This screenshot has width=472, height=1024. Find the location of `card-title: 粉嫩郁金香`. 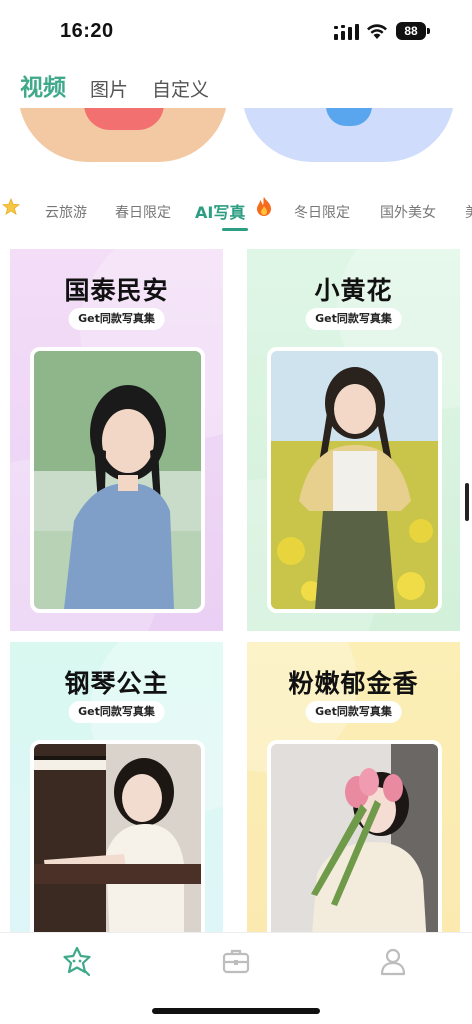

card-title: 粉嫩郁金香 is located at coordinates (353, 683).